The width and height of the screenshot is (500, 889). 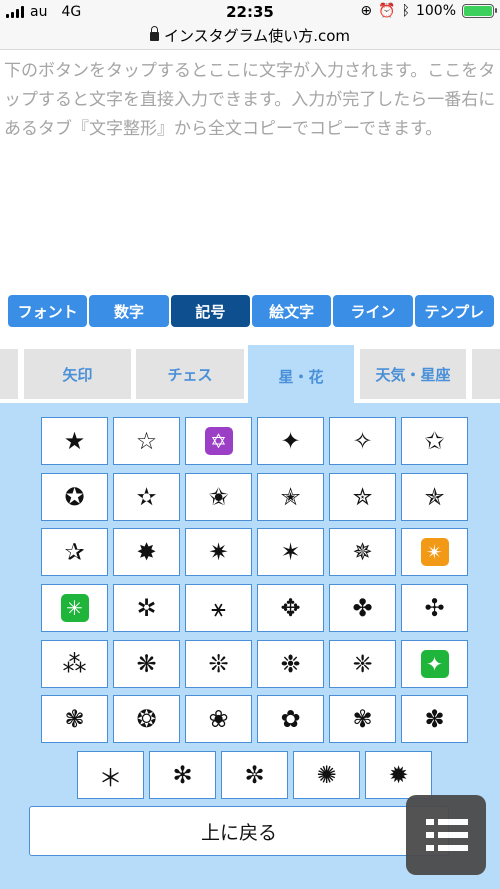 I want to click on category-tab: ライン, so click(x=373, y=311).